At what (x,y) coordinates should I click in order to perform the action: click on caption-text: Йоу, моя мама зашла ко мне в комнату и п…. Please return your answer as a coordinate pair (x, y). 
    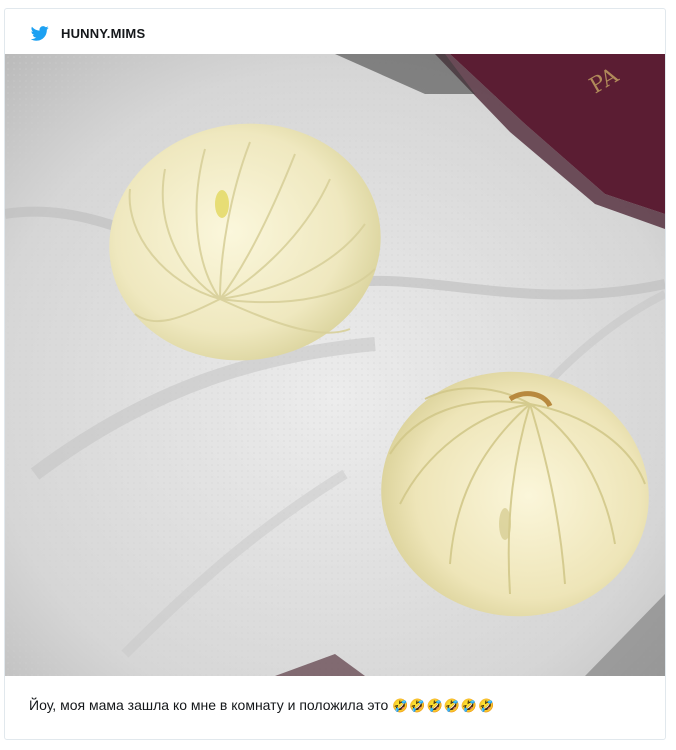
    Looking at the image, I should click on (209, 705).